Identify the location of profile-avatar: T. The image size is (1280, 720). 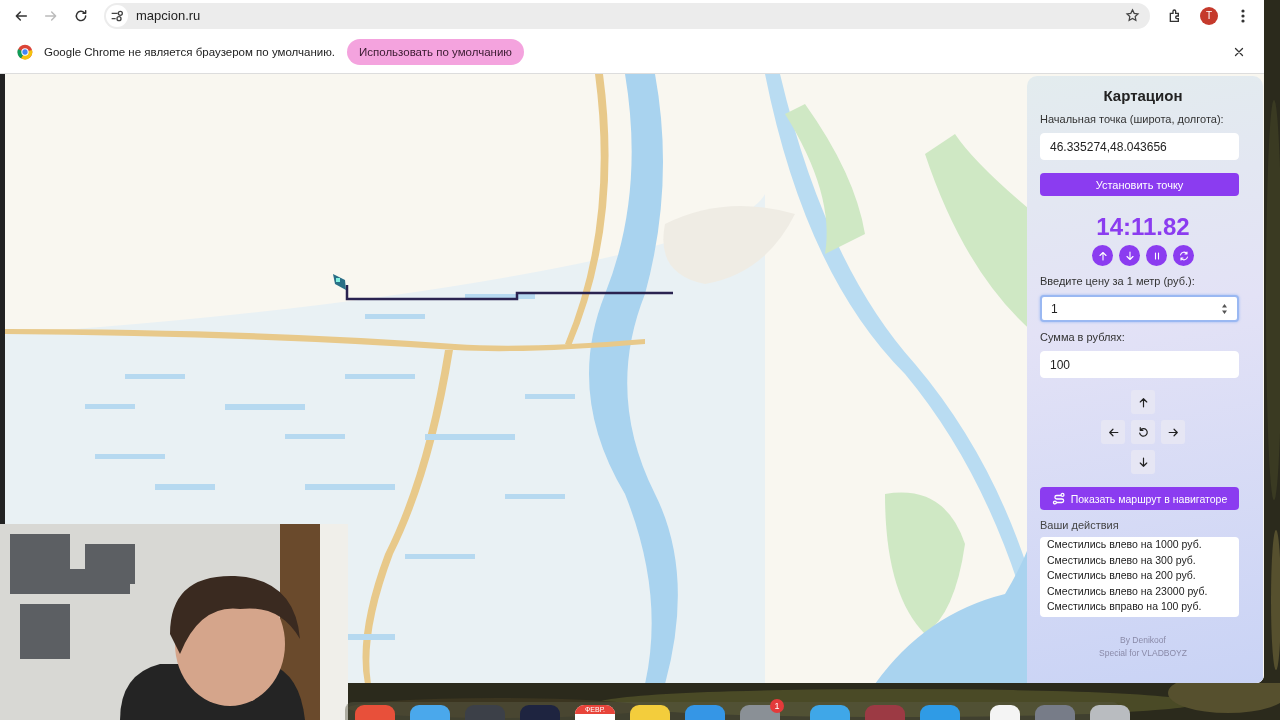
(1209, 15).